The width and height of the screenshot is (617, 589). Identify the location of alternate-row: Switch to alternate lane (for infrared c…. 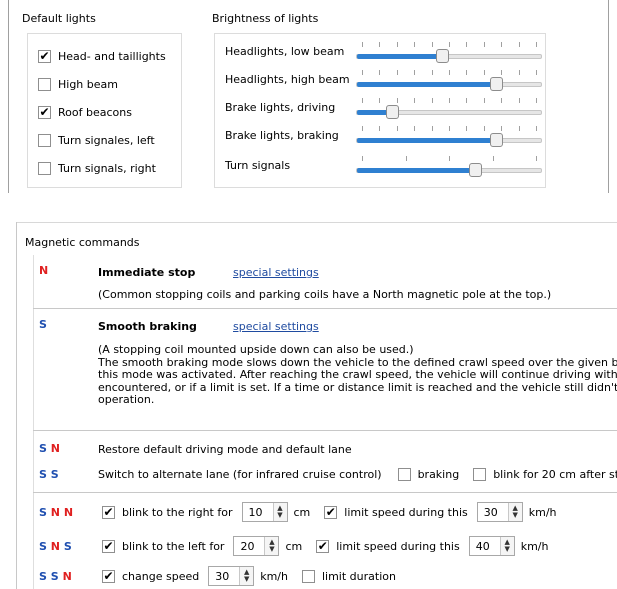
(357, 474).